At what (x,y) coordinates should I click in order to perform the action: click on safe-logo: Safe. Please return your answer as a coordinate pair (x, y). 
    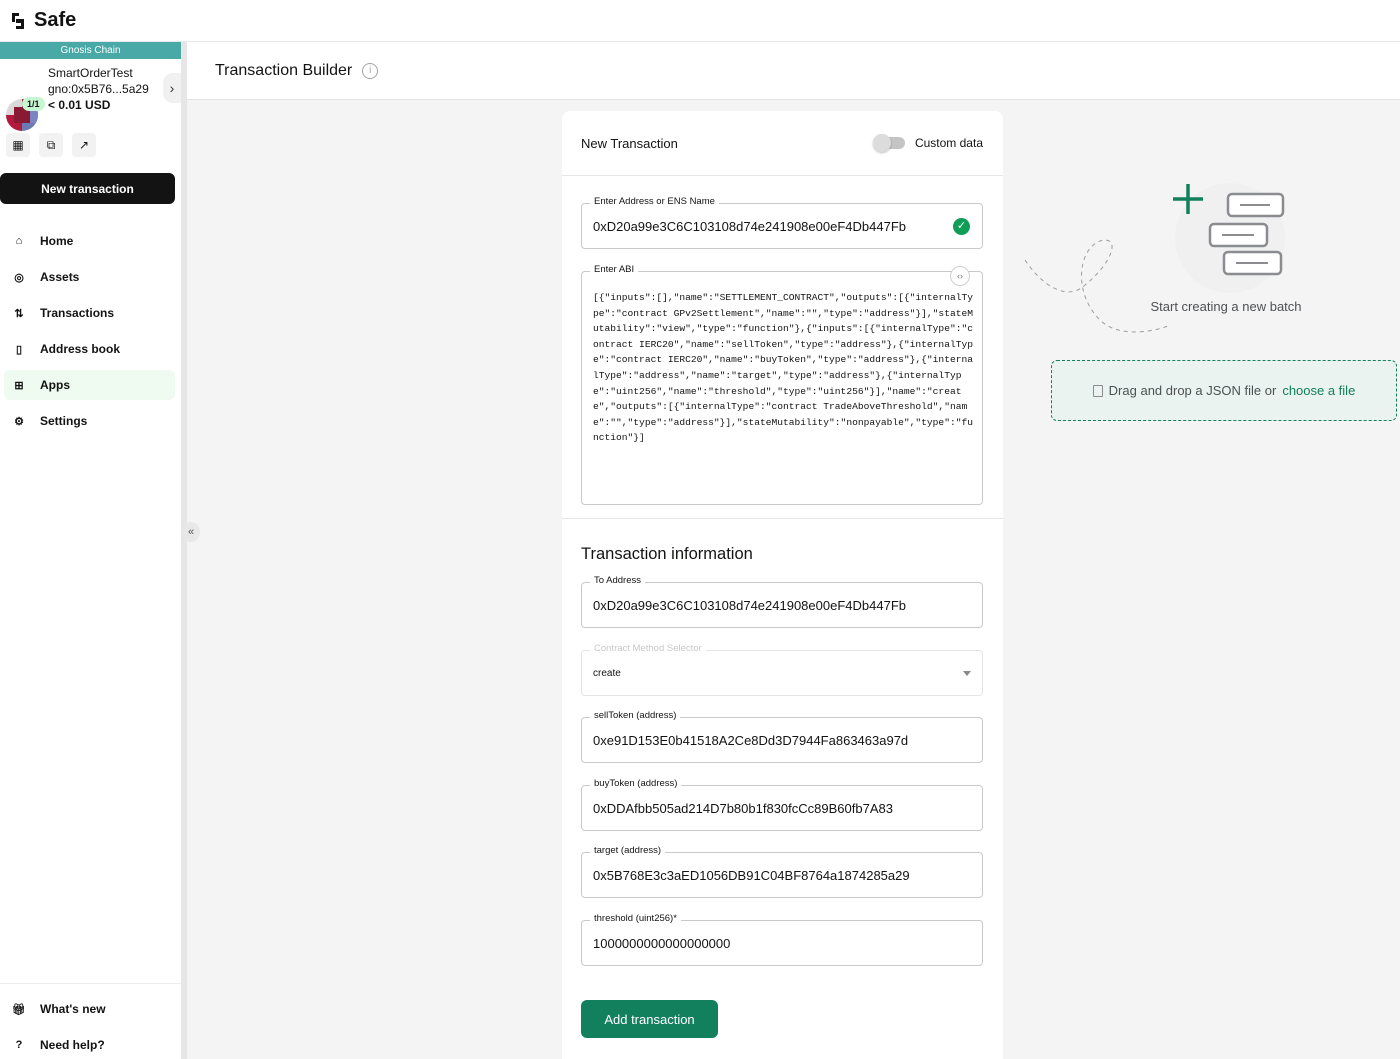
    Looking at the image, I should click on (43, 20).